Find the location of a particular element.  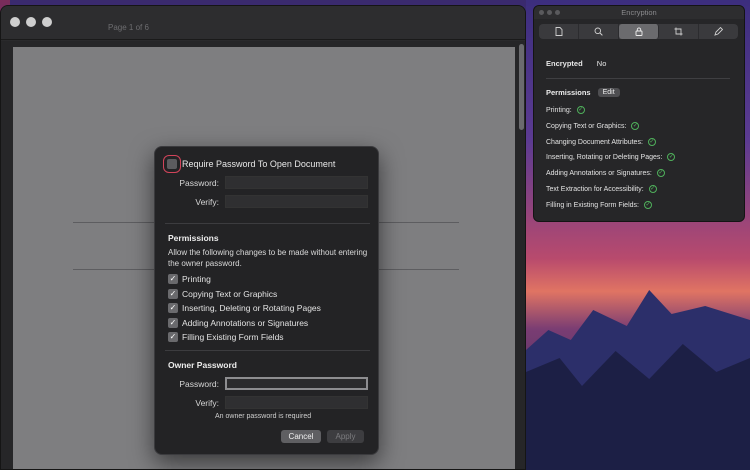

permission-label: Inserting, Deleting or Rotating Pages is located at coordinates (251, 308).